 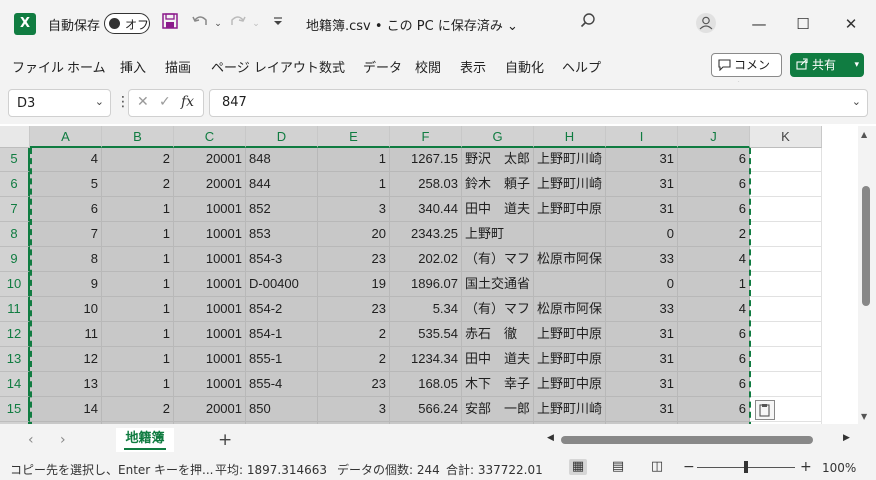 What do you see at coordinates (473, 66) in the screenshot?
I see `tab-view: 表示` at bounding box center [473, 66].